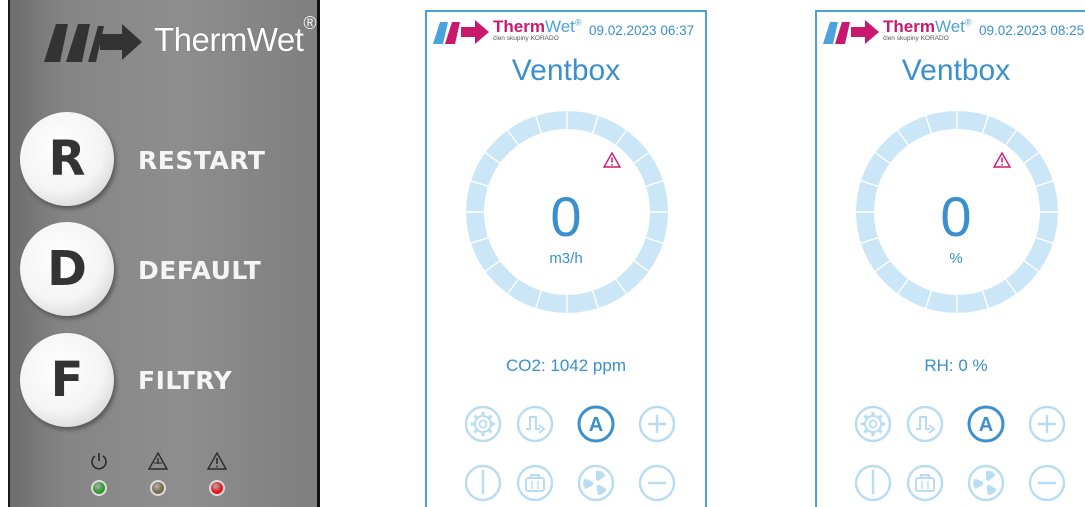  I want to click on restart-label: RESTART, so click(202, 160).